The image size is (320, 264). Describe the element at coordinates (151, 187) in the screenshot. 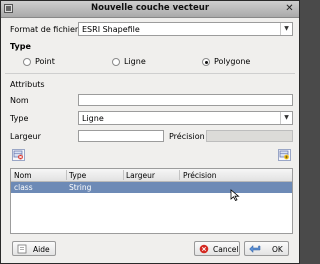

I see `table-row: class String` at that location.